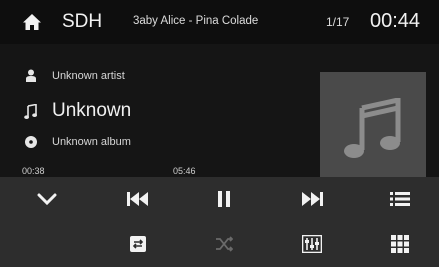 The width and height of the screenshot is (439, 267). I want to click on clock: 00:44, so click(395, 21).